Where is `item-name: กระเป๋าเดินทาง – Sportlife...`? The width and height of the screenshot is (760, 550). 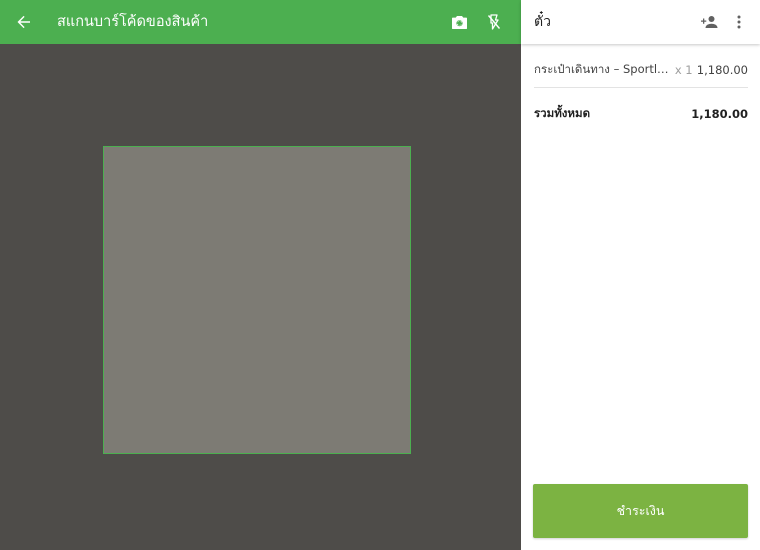
item-name: กระเป๋าเดินทาง – Sportlife... is located at coordinates (602, 68).